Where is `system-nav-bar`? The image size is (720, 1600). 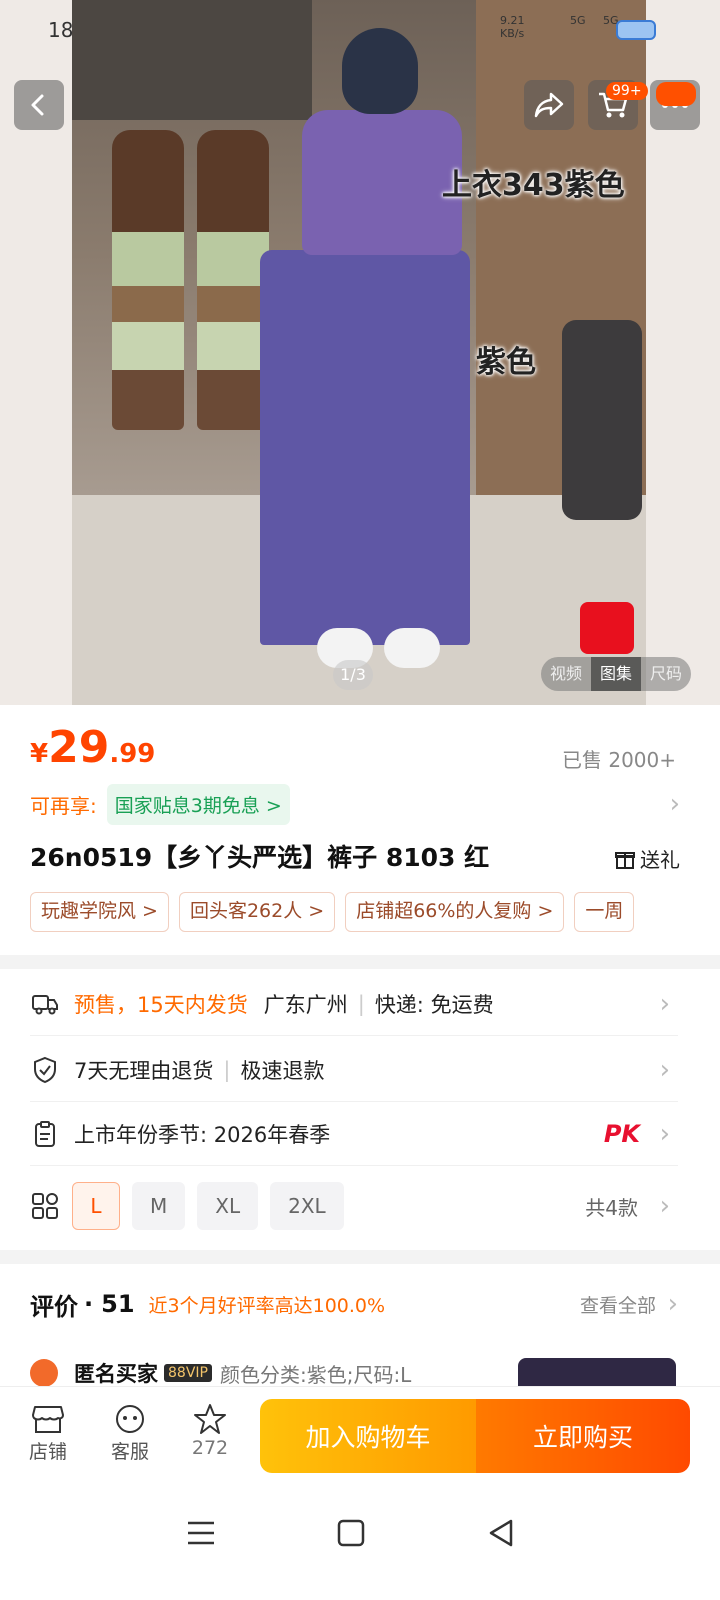
system-nav-bar is located at coordinates (360, 1545).